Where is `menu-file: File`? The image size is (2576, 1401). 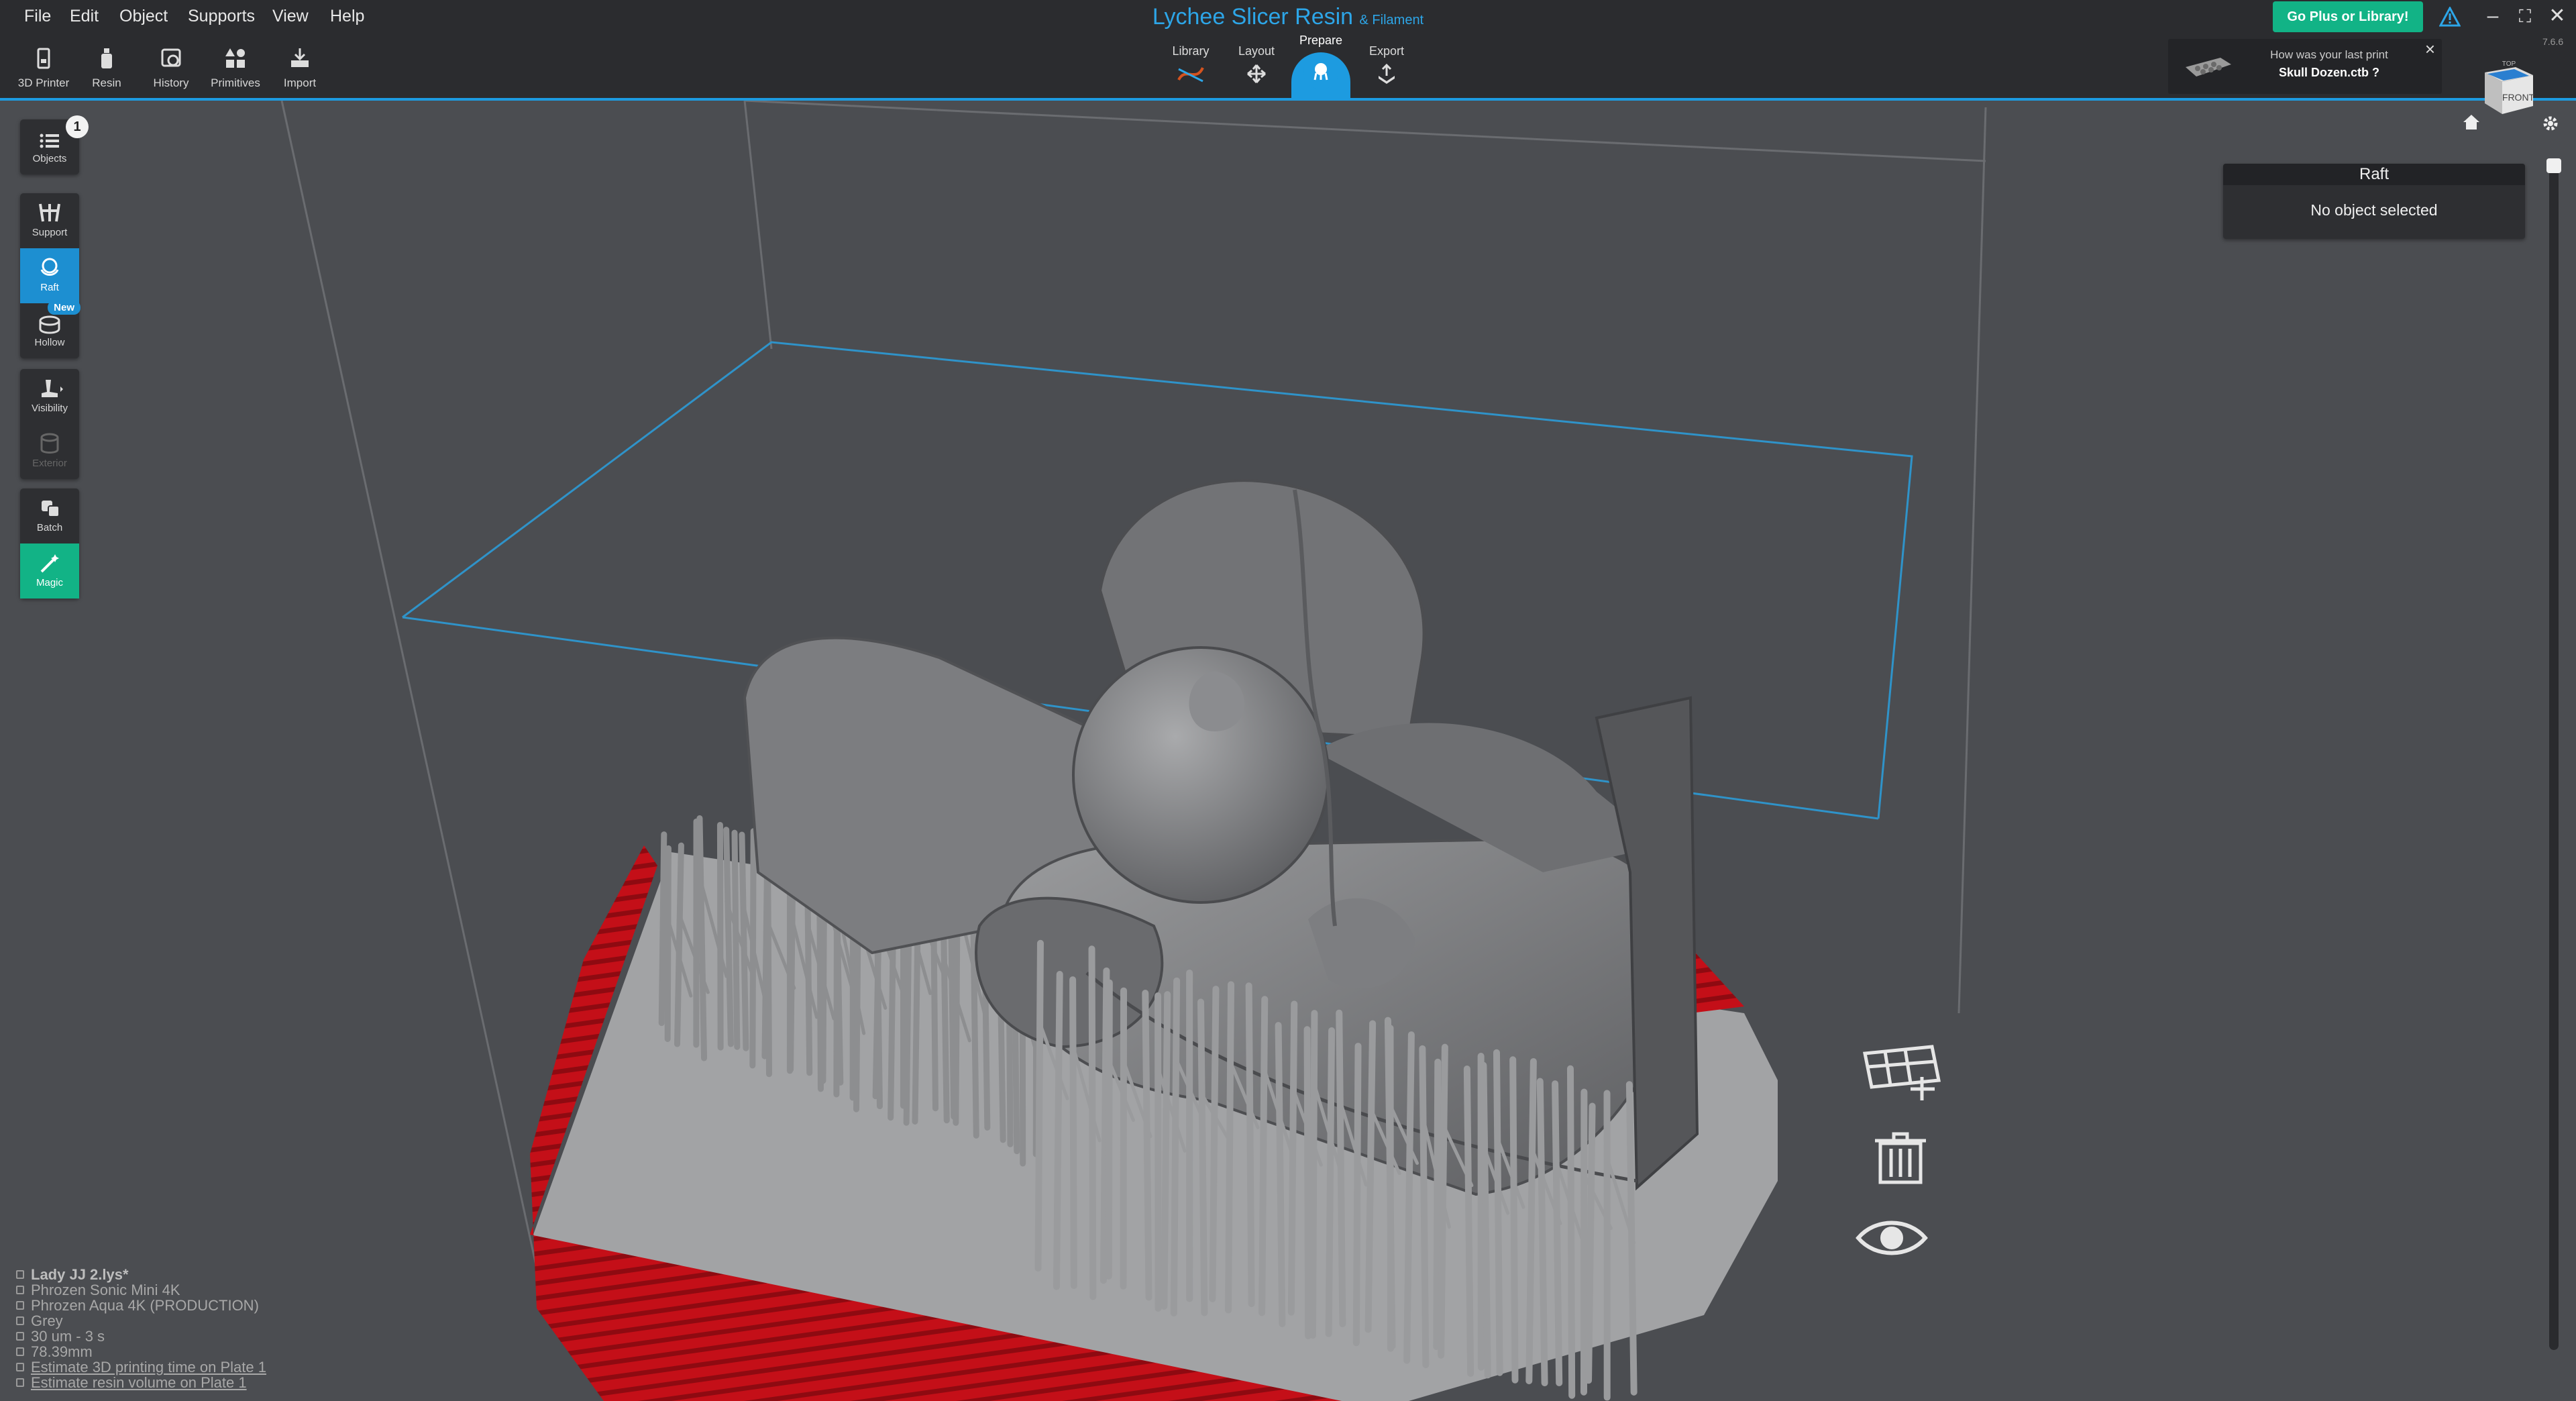
menu-file: File is located at coordinates (37, 16).